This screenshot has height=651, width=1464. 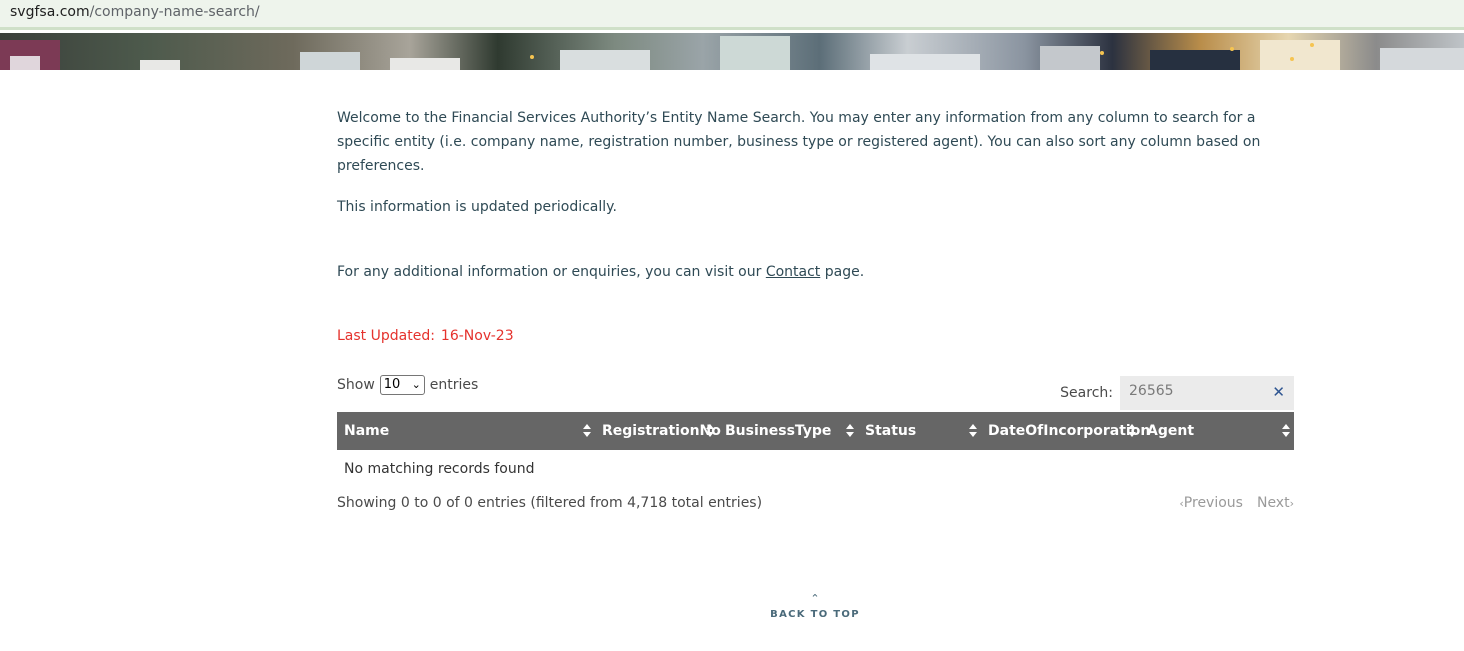 I want to click on table-search: Search: 26565 ✕, so click(x=1177, y=393).